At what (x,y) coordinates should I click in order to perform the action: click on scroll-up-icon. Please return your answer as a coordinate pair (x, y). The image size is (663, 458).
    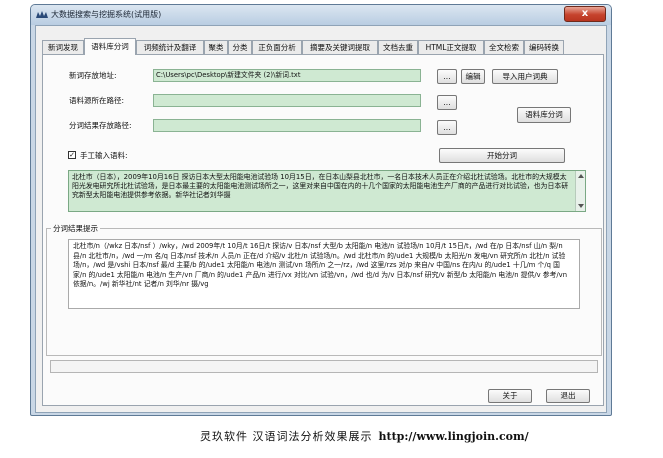
    Looking at the image, I should click on (581, 176).